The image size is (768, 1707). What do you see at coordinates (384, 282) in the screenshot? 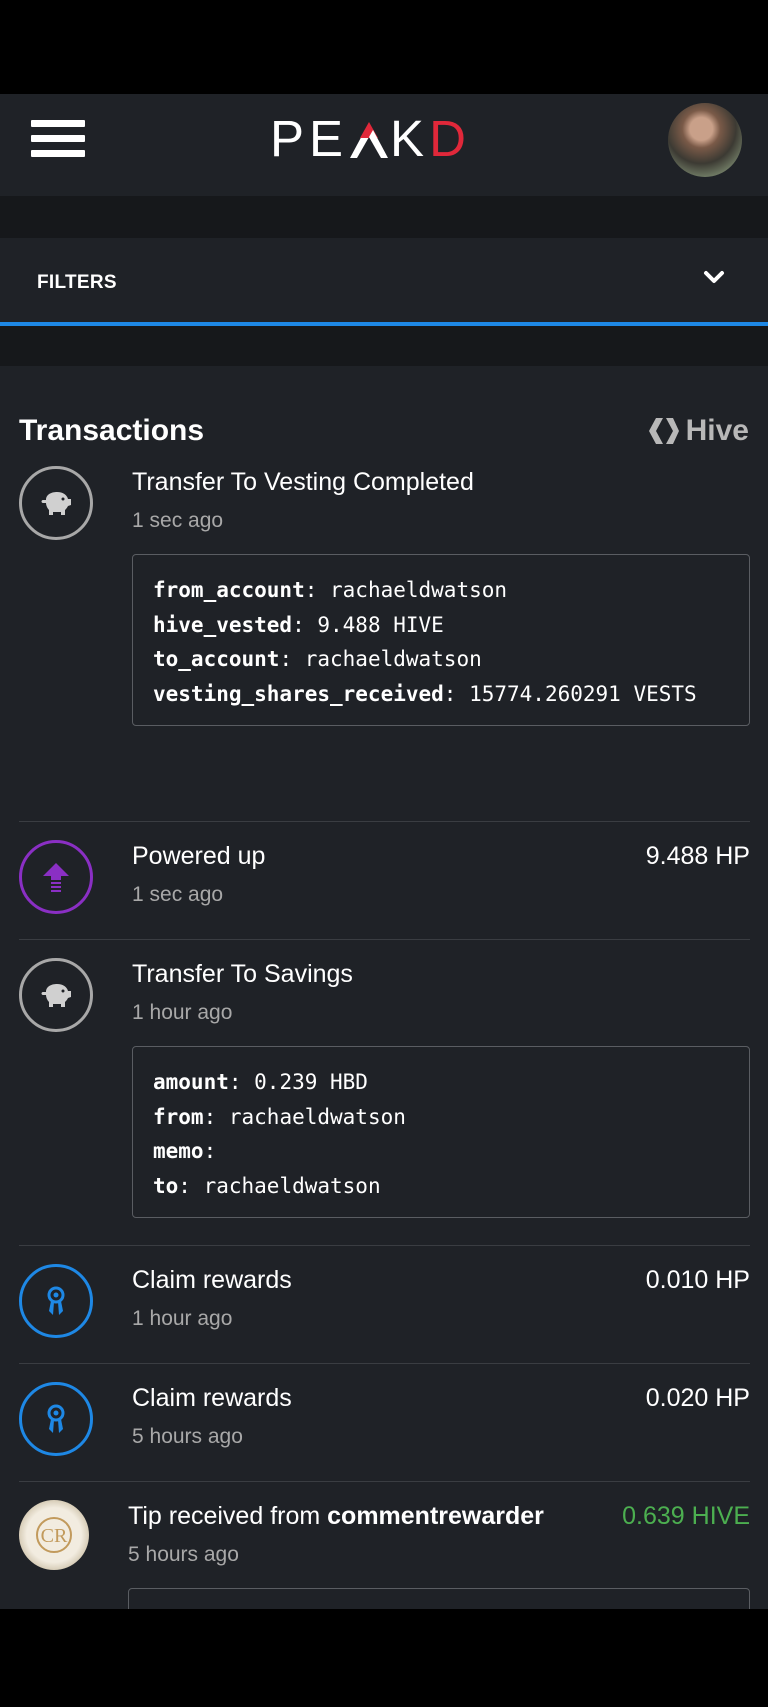
I see `filters-toggle: FILTERS` at bounding box center [384, 282].